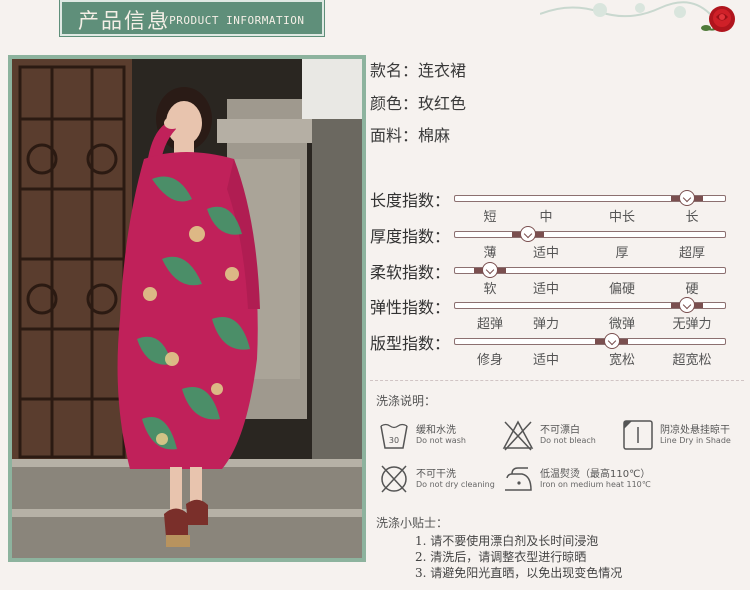 This screenshot has width=750, height=590. What do you see at coordinates (692, 253) in the screenshot?
I see `scale-tick-label: 超厚` at bounding box center [692, 253].